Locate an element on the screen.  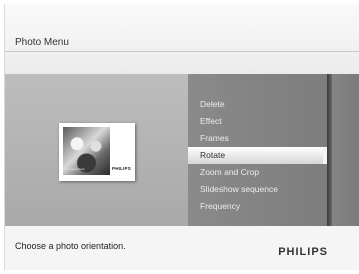
menu-item-slideshow-sequence: Slideshow sequence is located at coordinates (257, 189).